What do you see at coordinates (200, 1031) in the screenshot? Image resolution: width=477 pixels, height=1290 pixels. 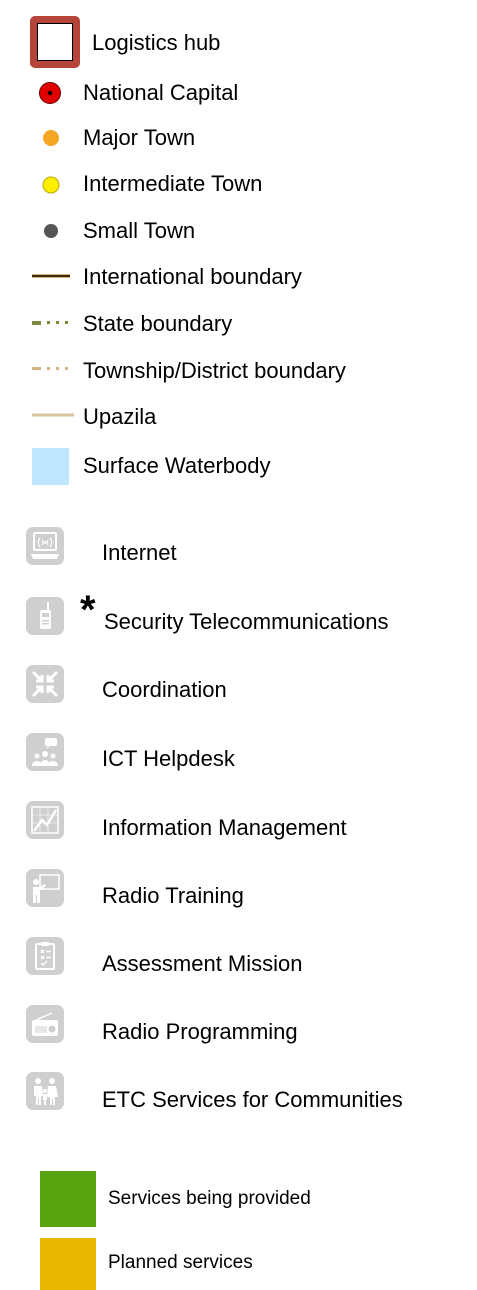 I see `service-label-radio-programming: Radio Programming` at bounding box center [200, 1031].